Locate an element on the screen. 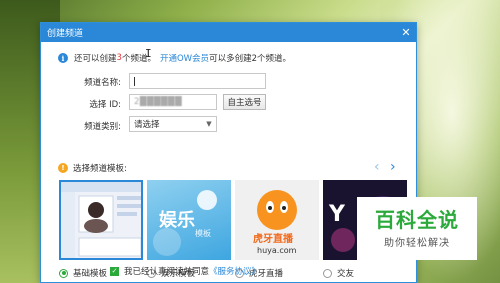 This screenshot has height=283, width=500. template-thumb-huya: 虎牙直播 huya.com is located at coordinates (277, 220).